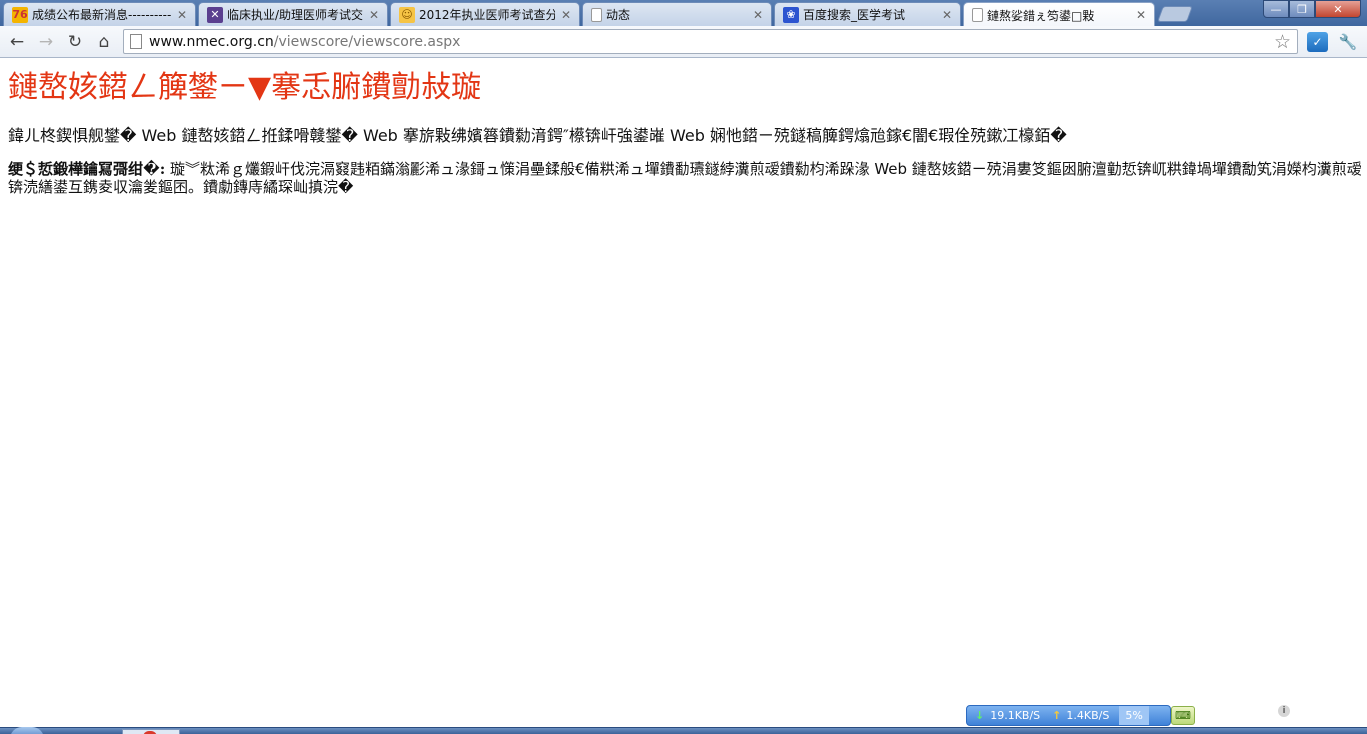 This screenshot has height=734, width=1367. Describe the element at coordinates (27, 730) in the screenshot. I see `start-button` at that location.